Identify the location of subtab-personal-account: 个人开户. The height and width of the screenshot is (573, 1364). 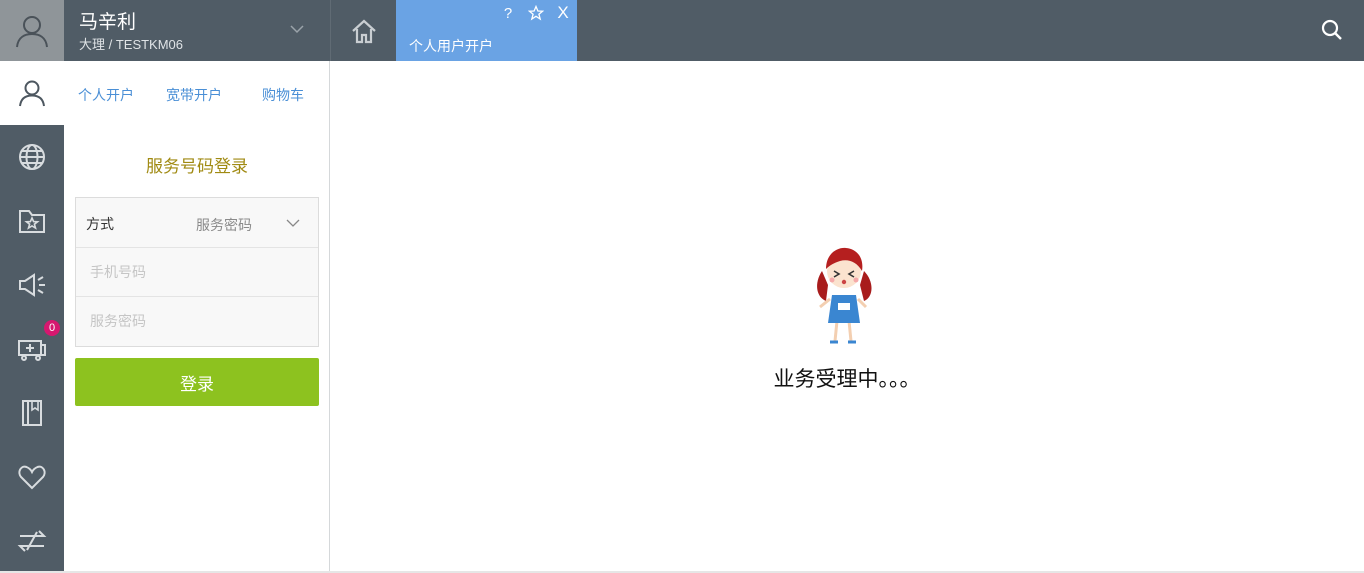
(106, 95).